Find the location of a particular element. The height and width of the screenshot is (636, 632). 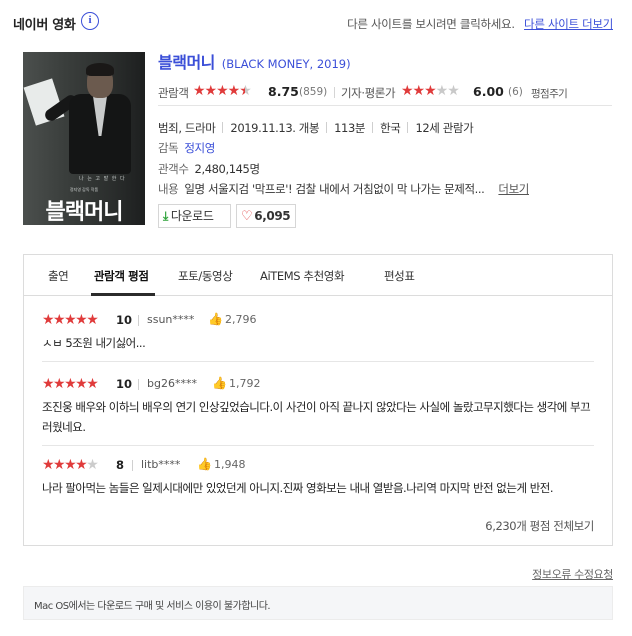

country: 한국 is located at coordinates (390, 128).